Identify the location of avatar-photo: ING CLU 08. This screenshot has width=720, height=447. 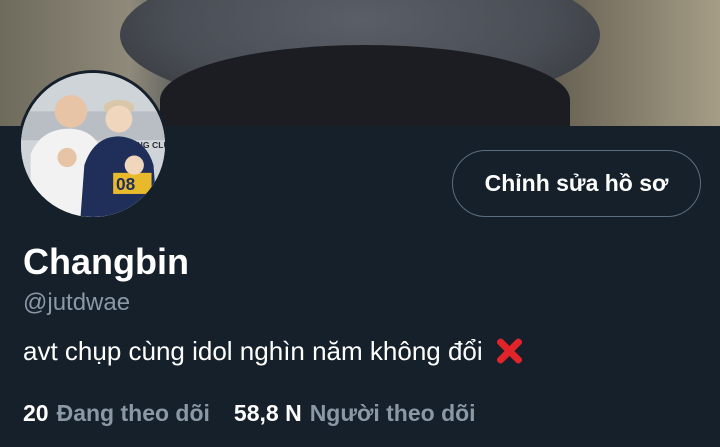
(93, 145).